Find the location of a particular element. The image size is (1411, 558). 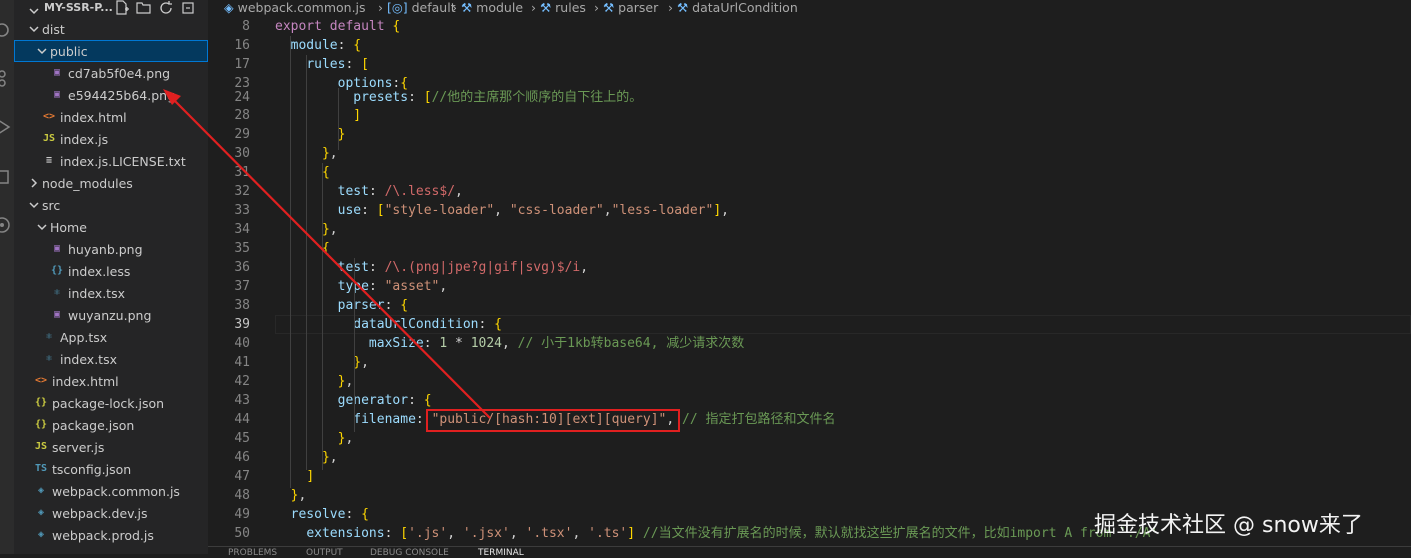

annotation-arrow is located at coordinates (327, 254).